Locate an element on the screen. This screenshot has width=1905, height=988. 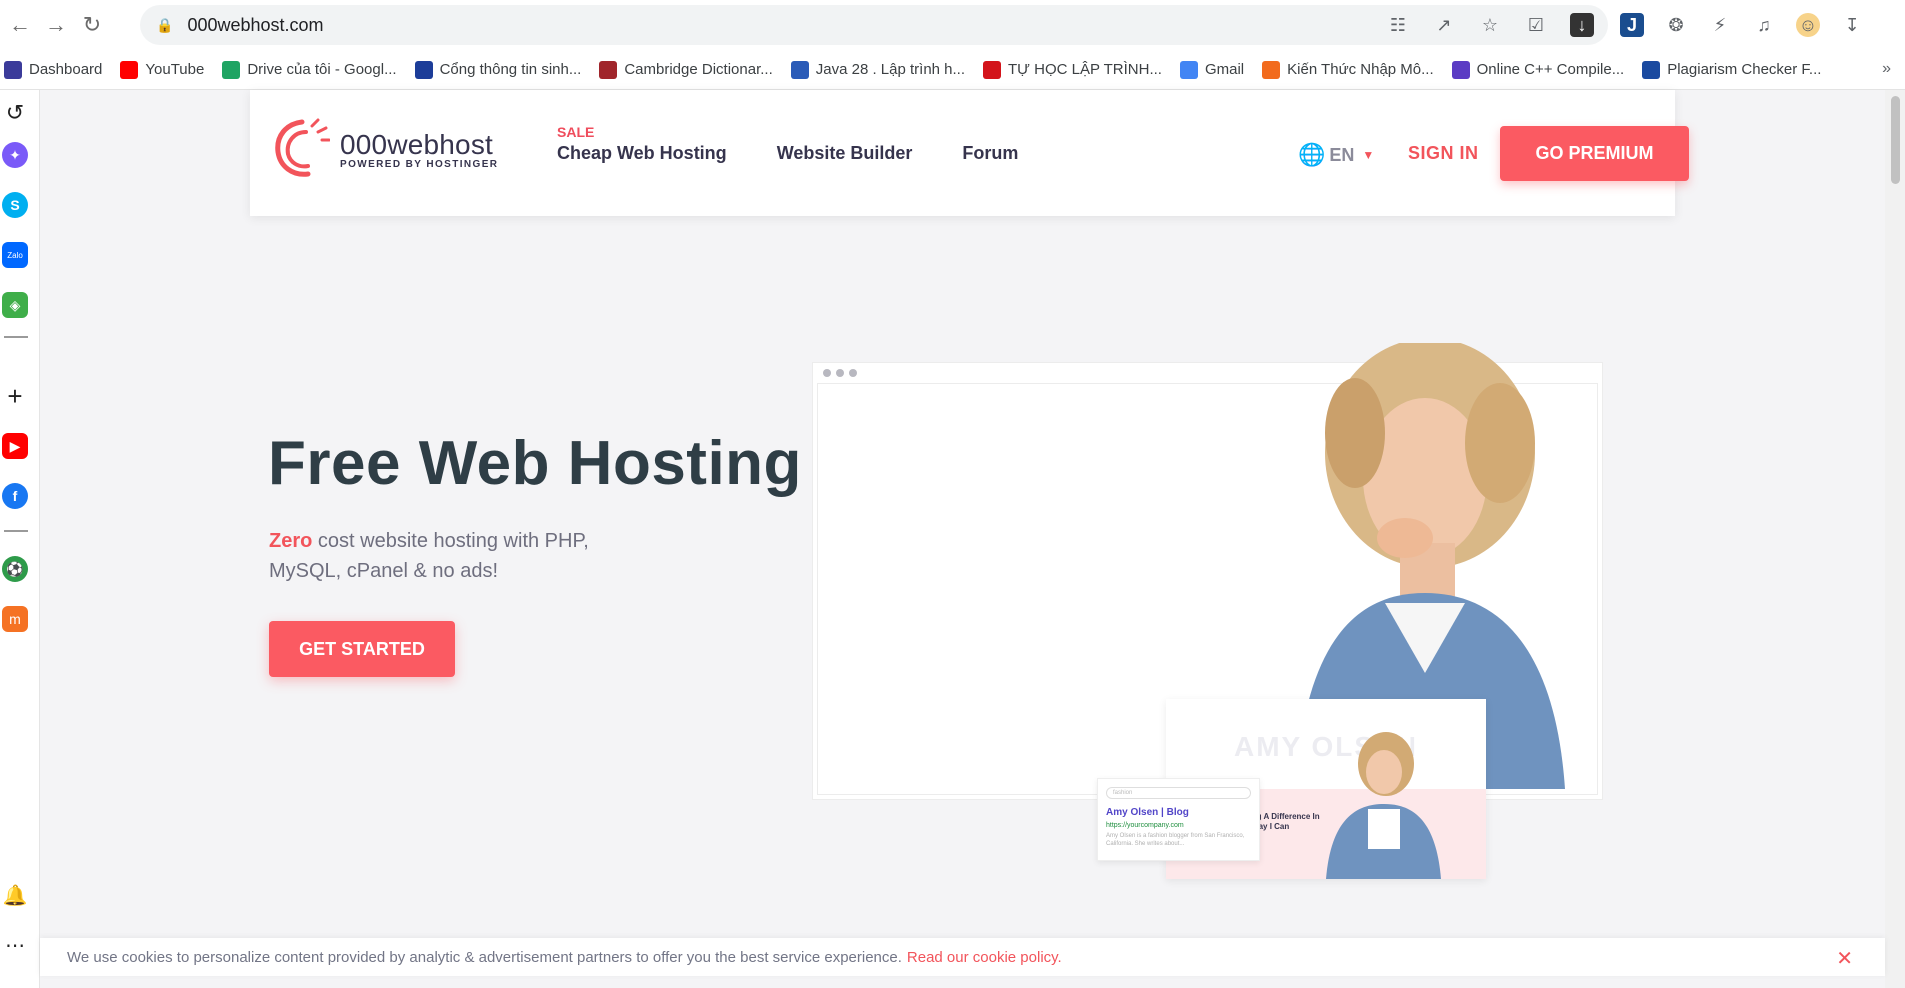
site-logo: 000webhost POWERED BY HOSTINGER is located at coordinates (385, 149).